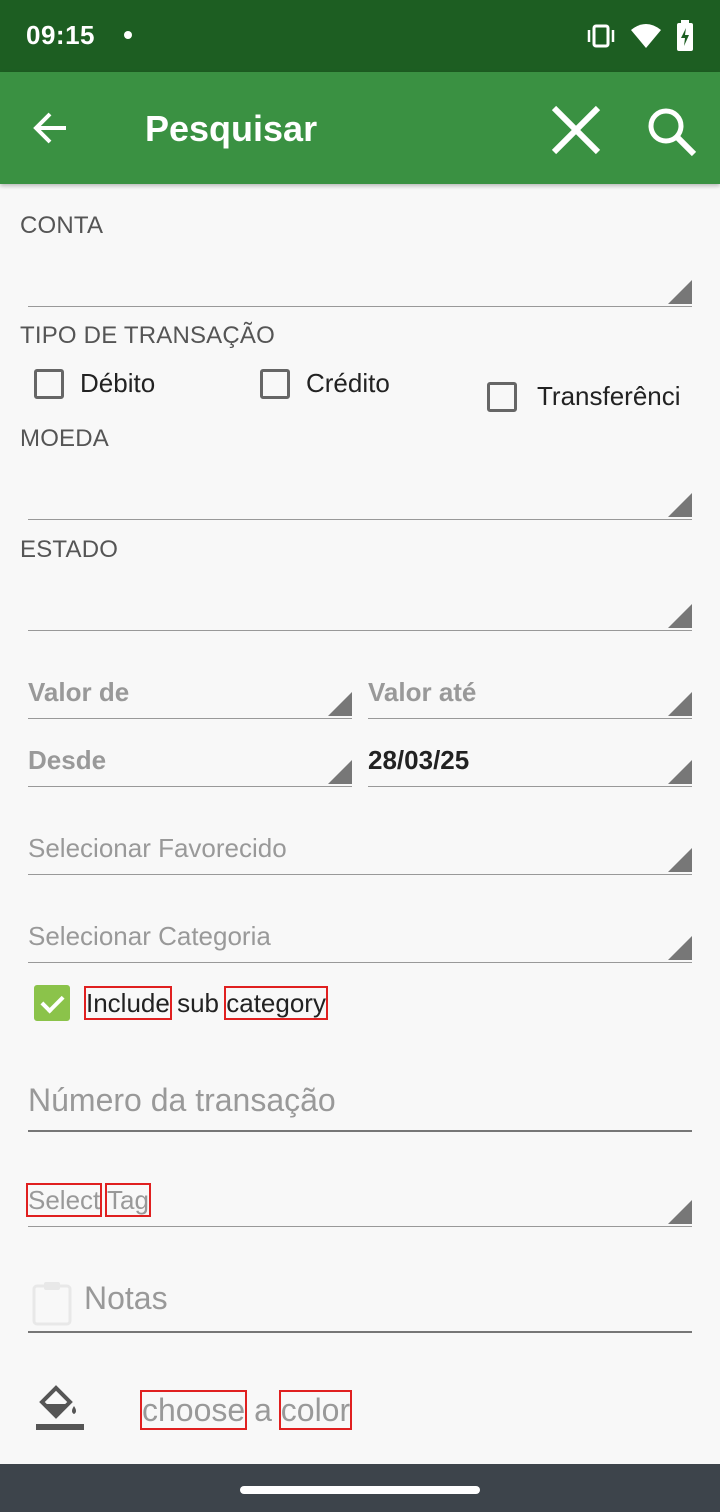 The image size is (720, 1512). I want to click on estado-label: ESTADO, so click(69, 549).